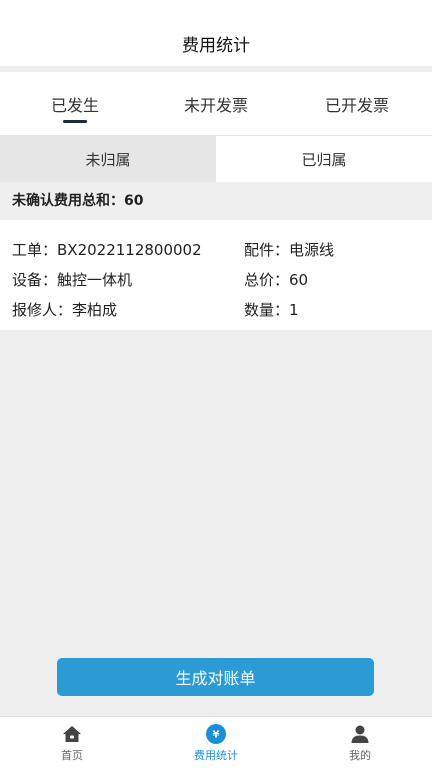 The height and width of the screenshot is (768, 432). What do you see at coordinates (216, 45) in the screenshot?
I see `page-title: 费用统计` at bounding box center [216, 45].